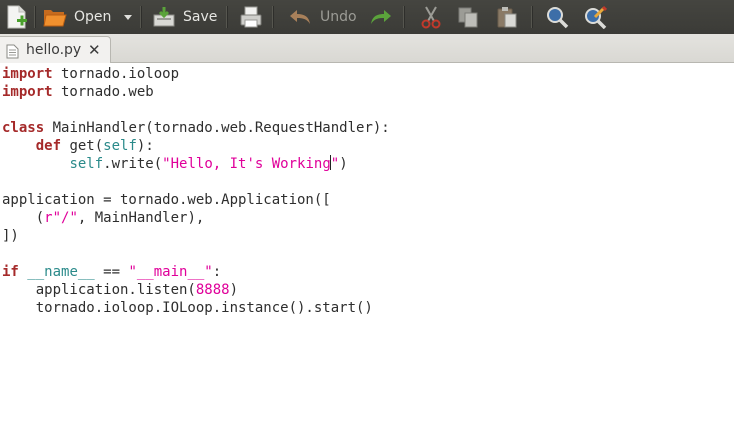  I want to click on copy-button, so click(468, 17).